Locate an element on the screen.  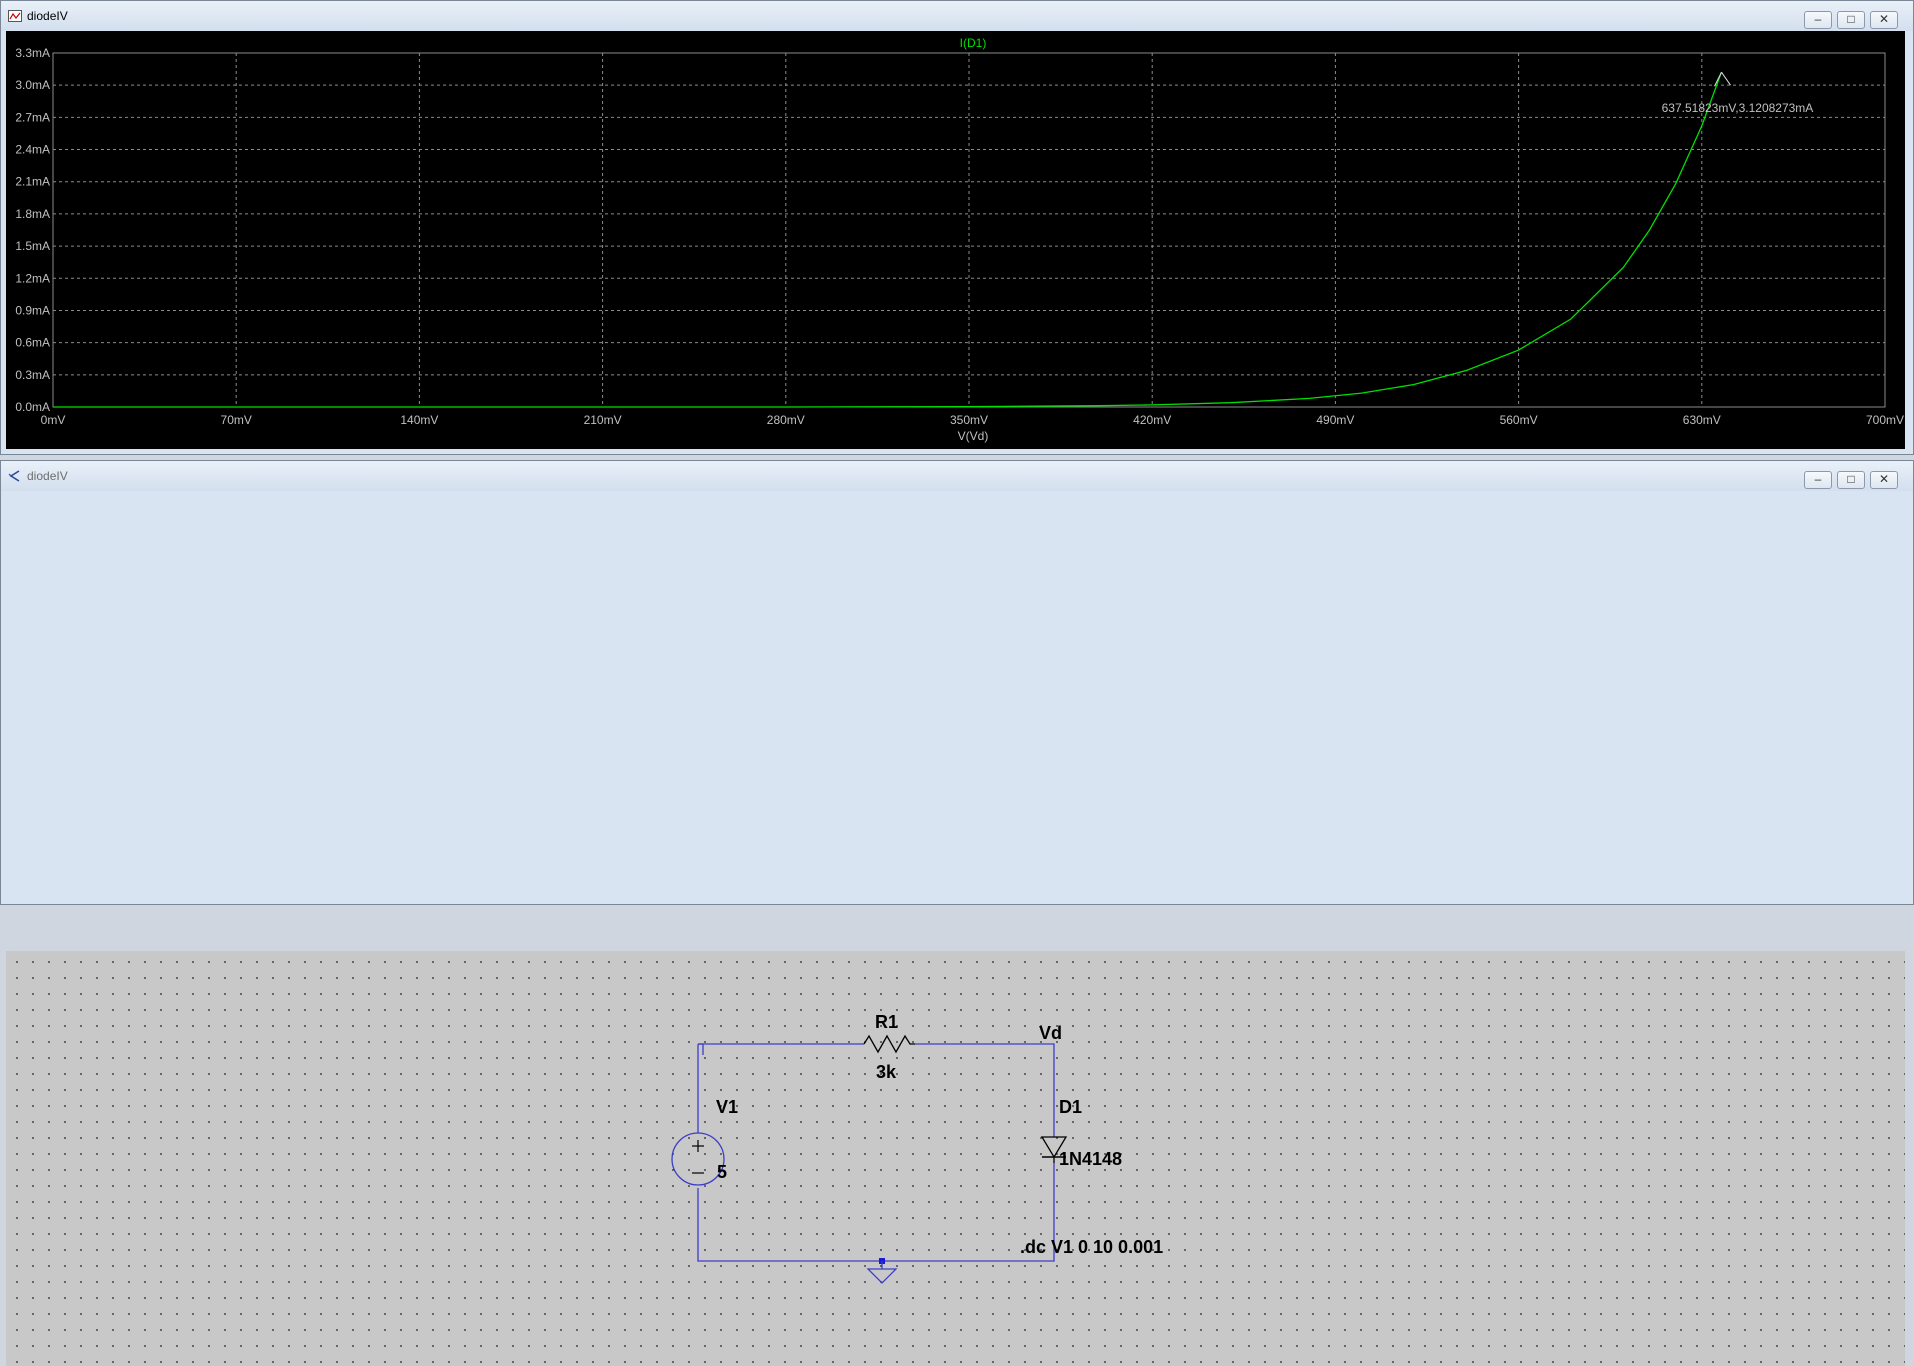
r1-value-label: 3k is located at coordinates (886, 1072).